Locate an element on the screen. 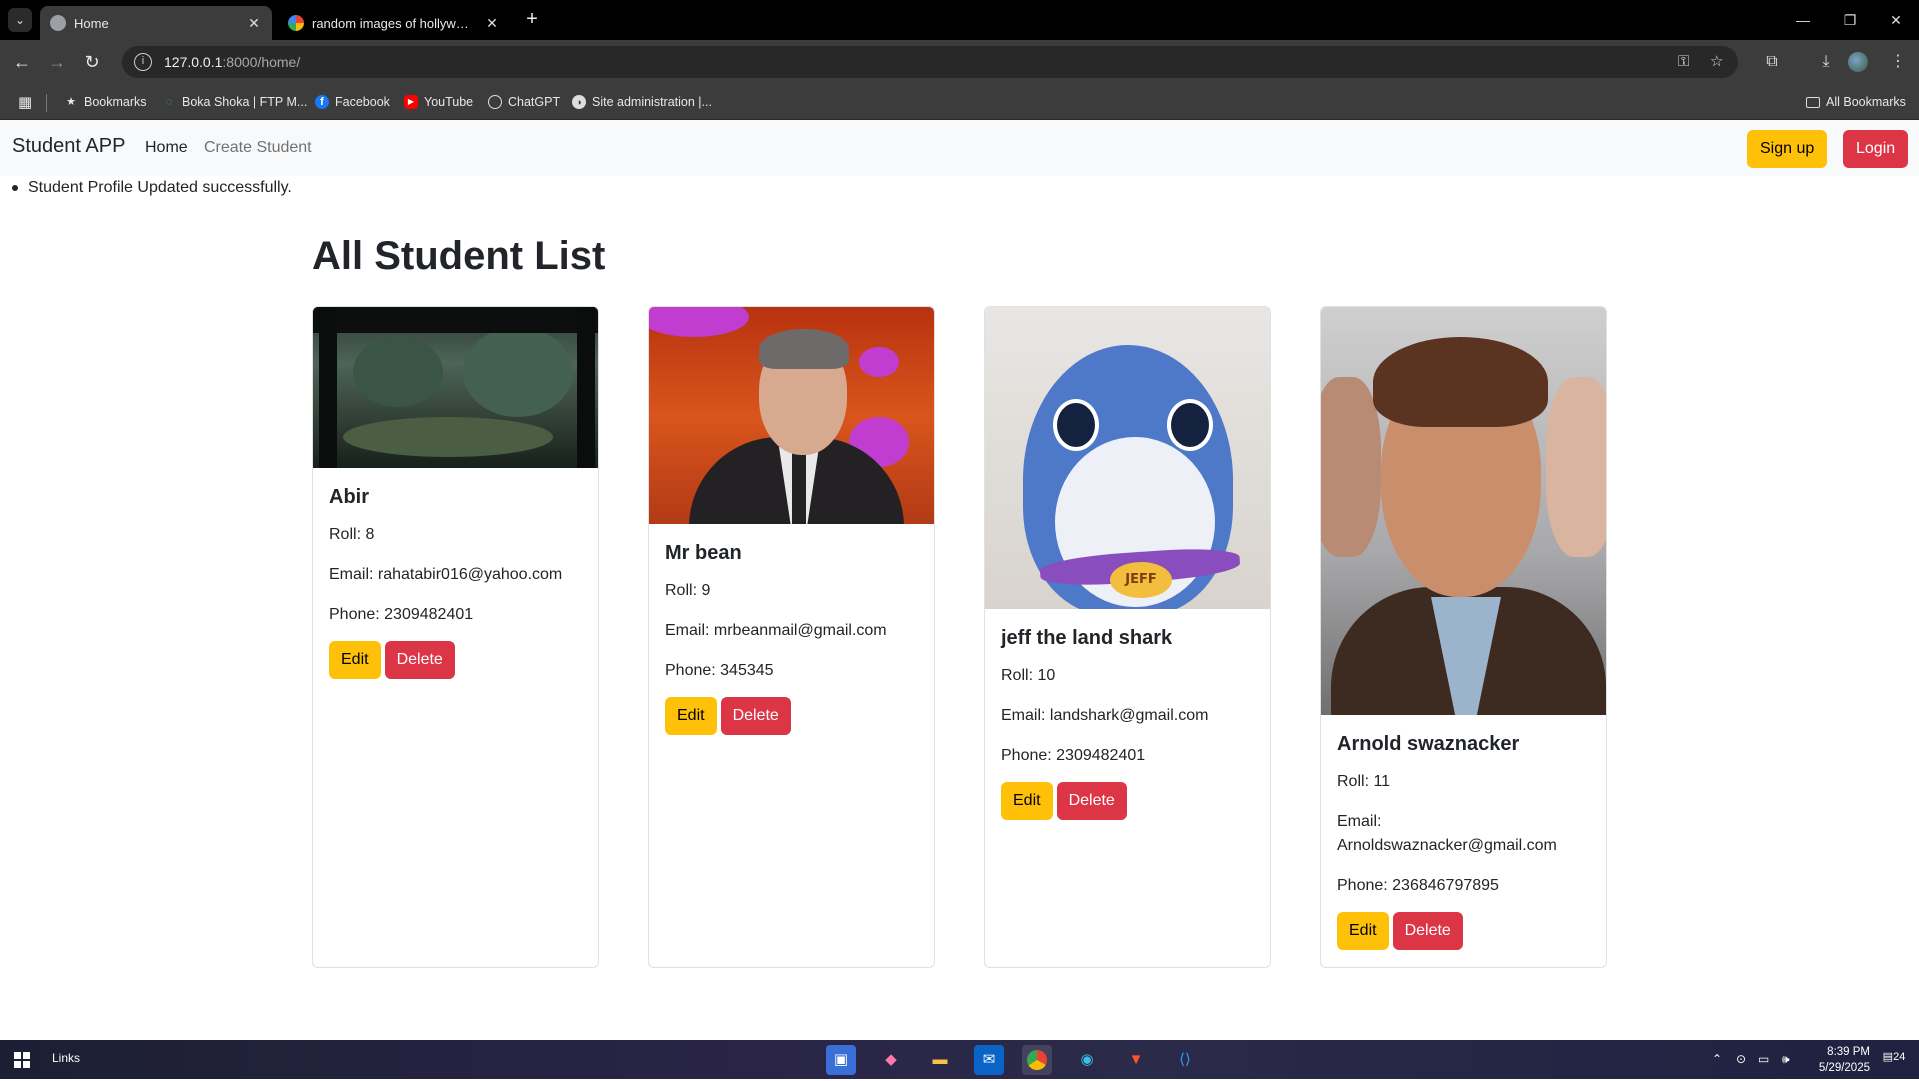 Image resolution: width=1919 pixels, height=1081 pixels. signup-button: Sign up is located at coordinates (1787, 149).